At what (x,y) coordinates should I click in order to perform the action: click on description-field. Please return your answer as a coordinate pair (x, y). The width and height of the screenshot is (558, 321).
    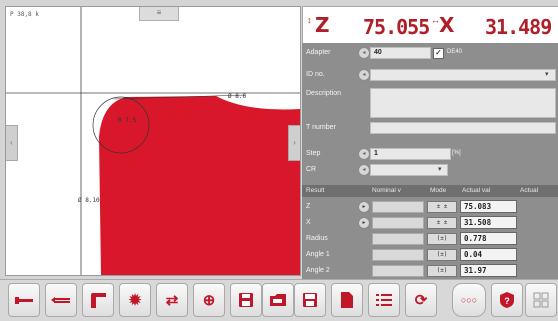
    Looking at the image, I should click on (463, 103).